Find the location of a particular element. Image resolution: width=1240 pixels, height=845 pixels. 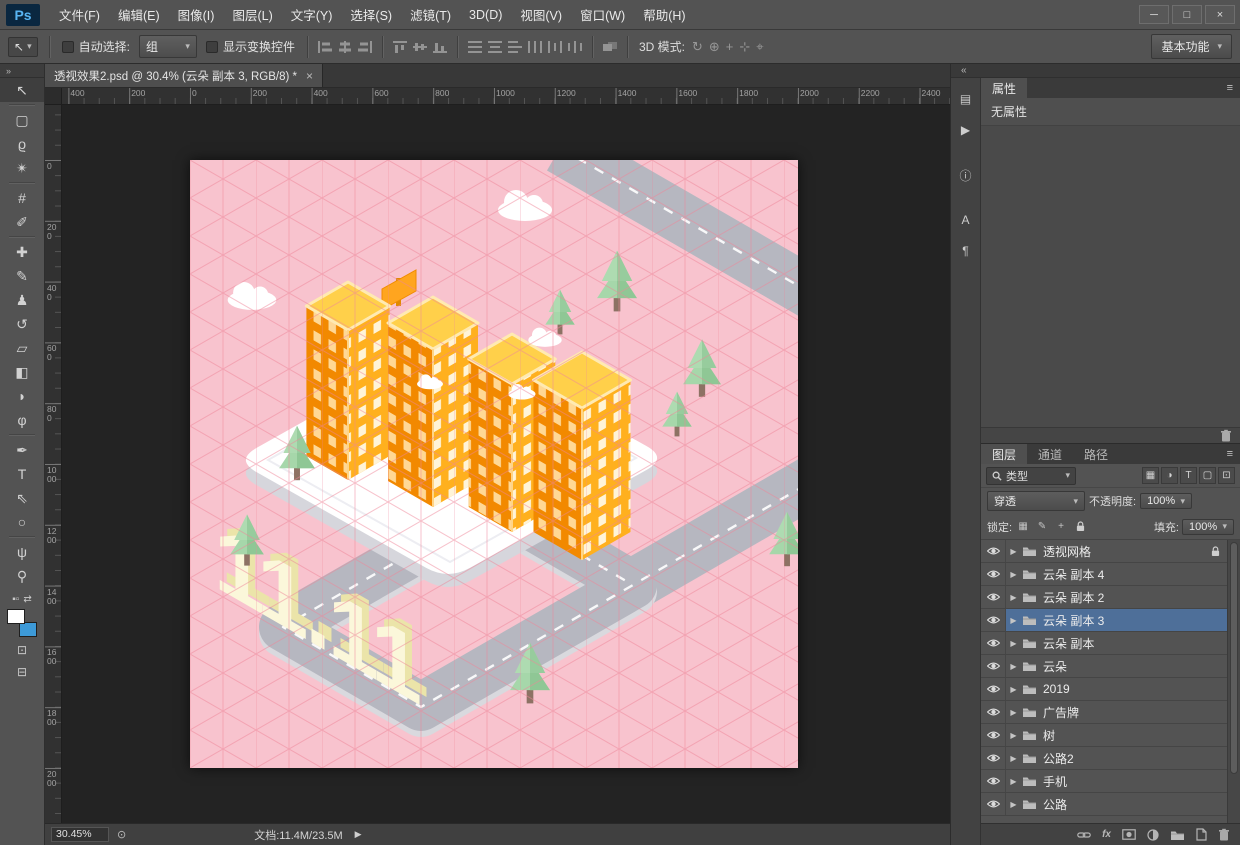

tab-layers: 图层 is located at coordinates (1004, 454).